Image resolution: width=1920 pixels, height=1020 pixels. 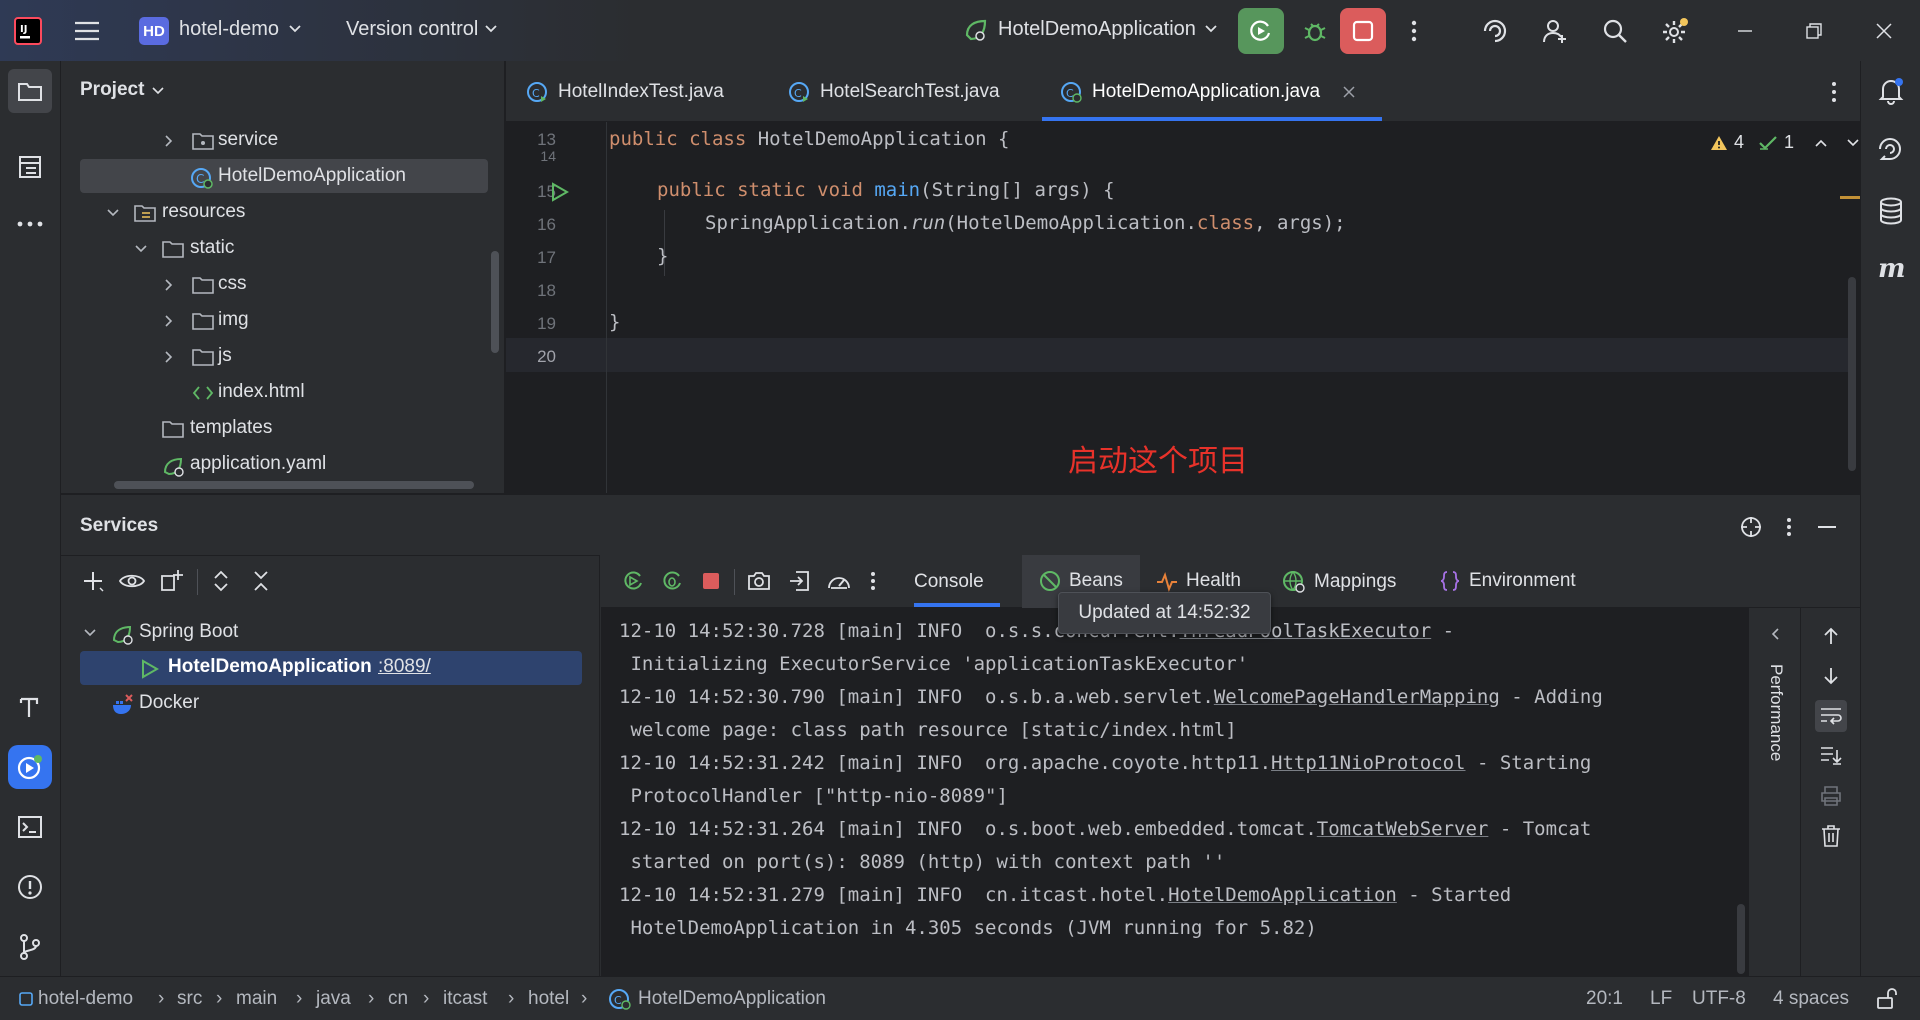 I want to click on project-panel-title: Project, so click(x=112, y=90).